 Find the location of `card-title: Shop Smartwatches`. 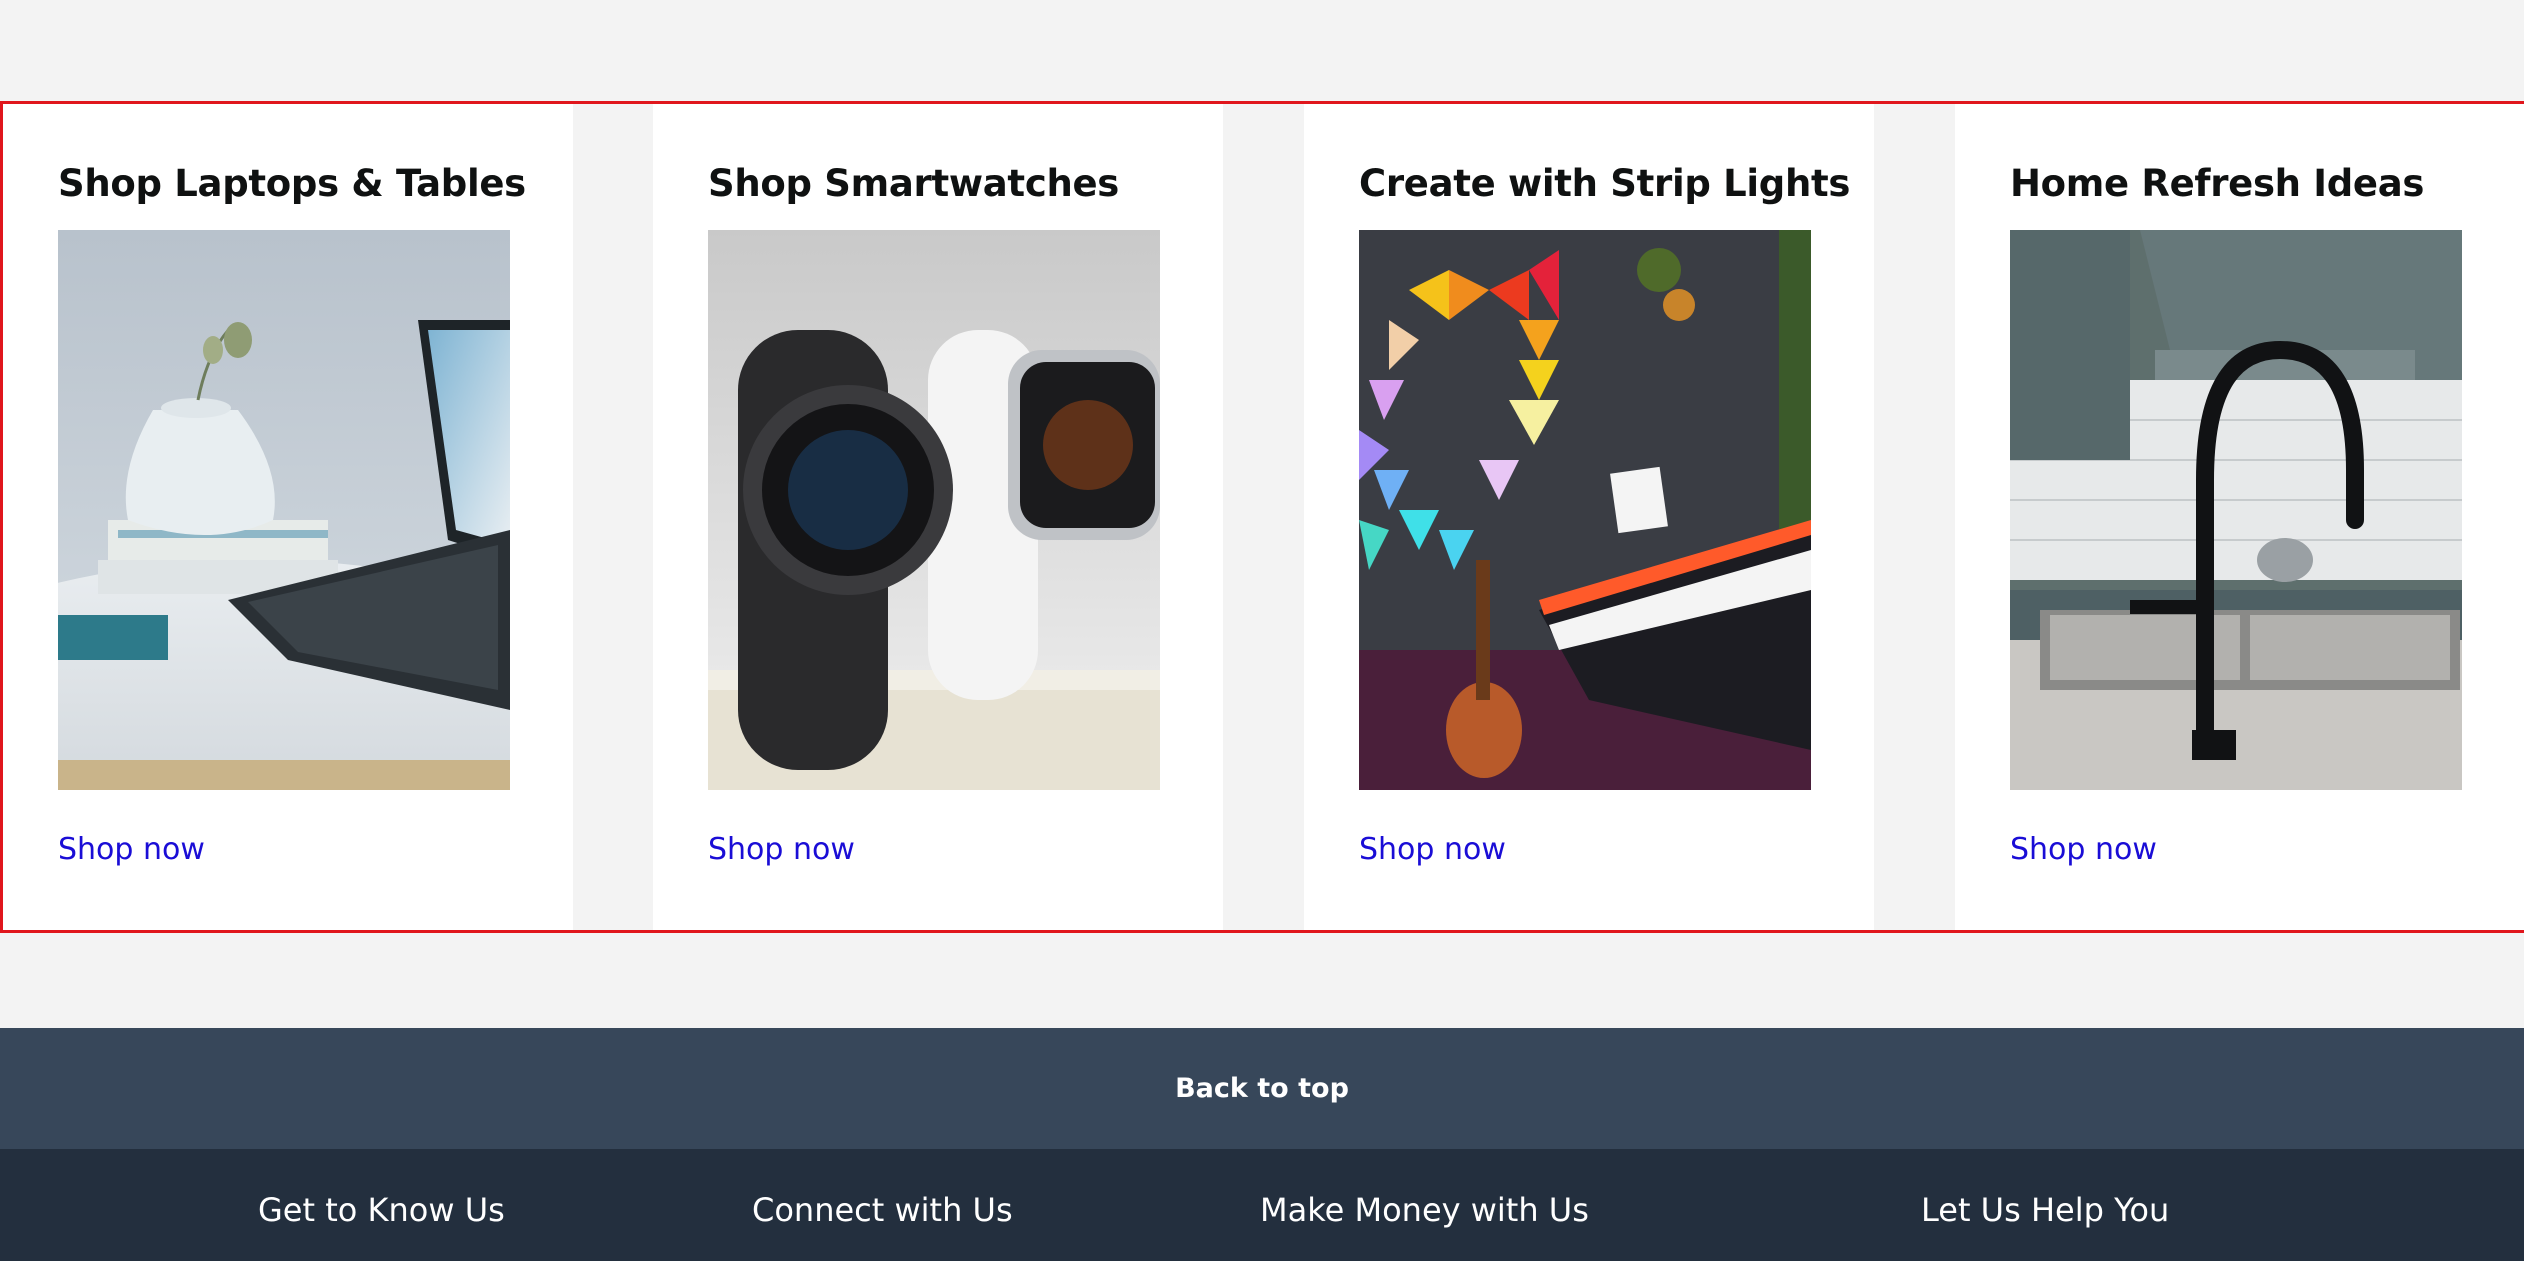

card-title: Shop Smartwatches is located at coordinates (914, 183).